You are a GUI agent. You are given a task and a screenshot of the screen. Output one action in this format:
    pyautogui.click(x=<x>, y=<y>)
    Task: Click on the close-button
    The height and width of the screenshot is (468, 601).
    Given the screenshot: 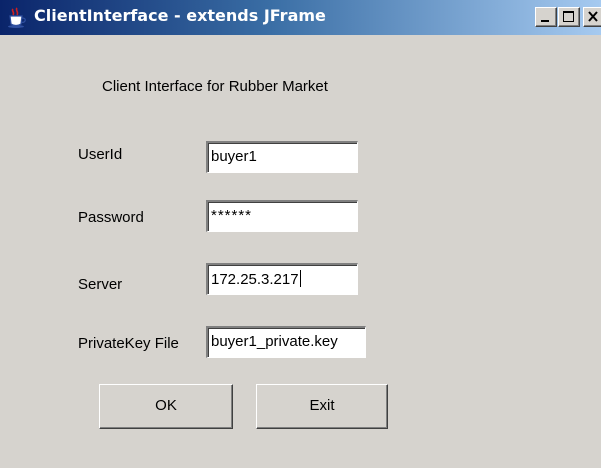 What is the action you would take?
    pyautogui.click(x=592, y=17)
    